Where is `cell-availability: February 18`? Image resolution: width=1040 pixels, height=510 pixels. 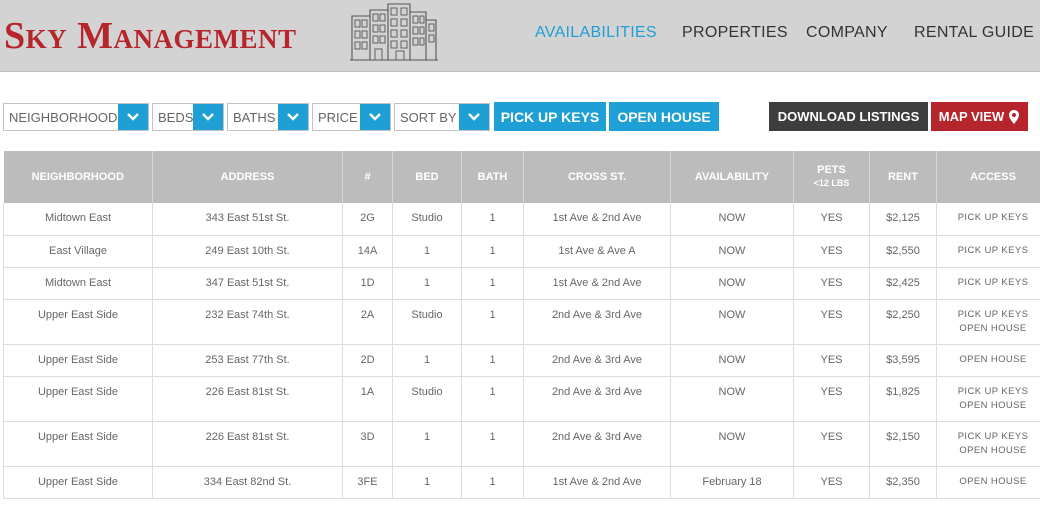 cell-availability: February 18 is located at coordinates (732, 482).